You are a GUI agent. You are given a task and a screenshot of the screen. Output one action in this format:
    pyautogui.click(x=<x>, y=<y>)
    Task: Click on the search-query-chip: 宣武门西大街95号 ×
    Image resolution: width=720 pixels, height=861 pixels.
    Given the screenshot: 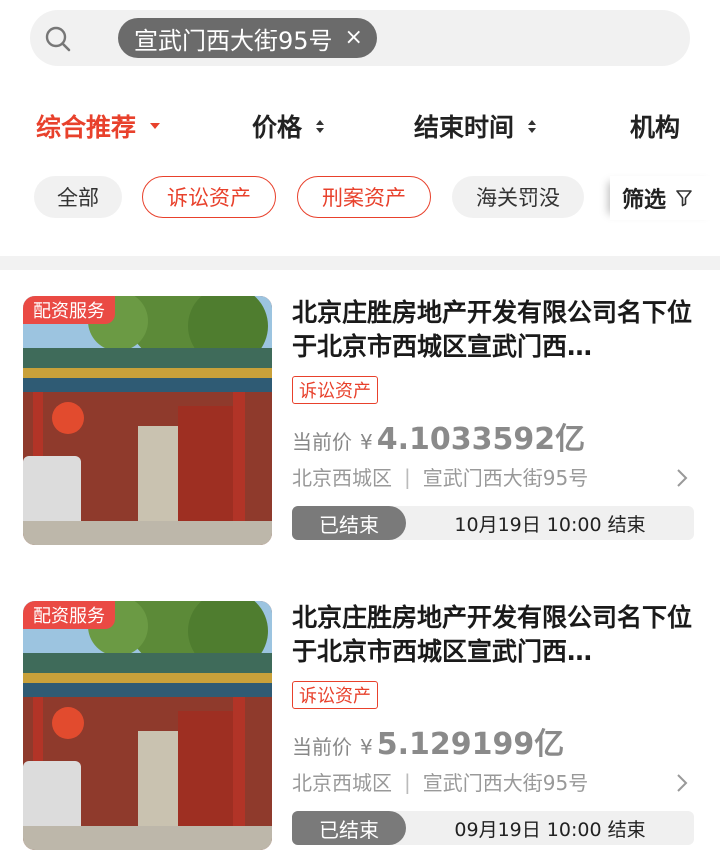 What is the action you would take?
    pyautogui.click(x=247, y=38)
    